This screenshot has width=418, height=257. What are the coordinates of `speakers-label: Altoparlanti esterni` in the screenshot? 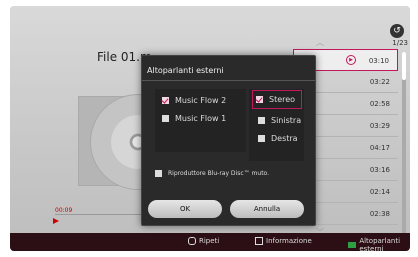 It's located at (380, 244).